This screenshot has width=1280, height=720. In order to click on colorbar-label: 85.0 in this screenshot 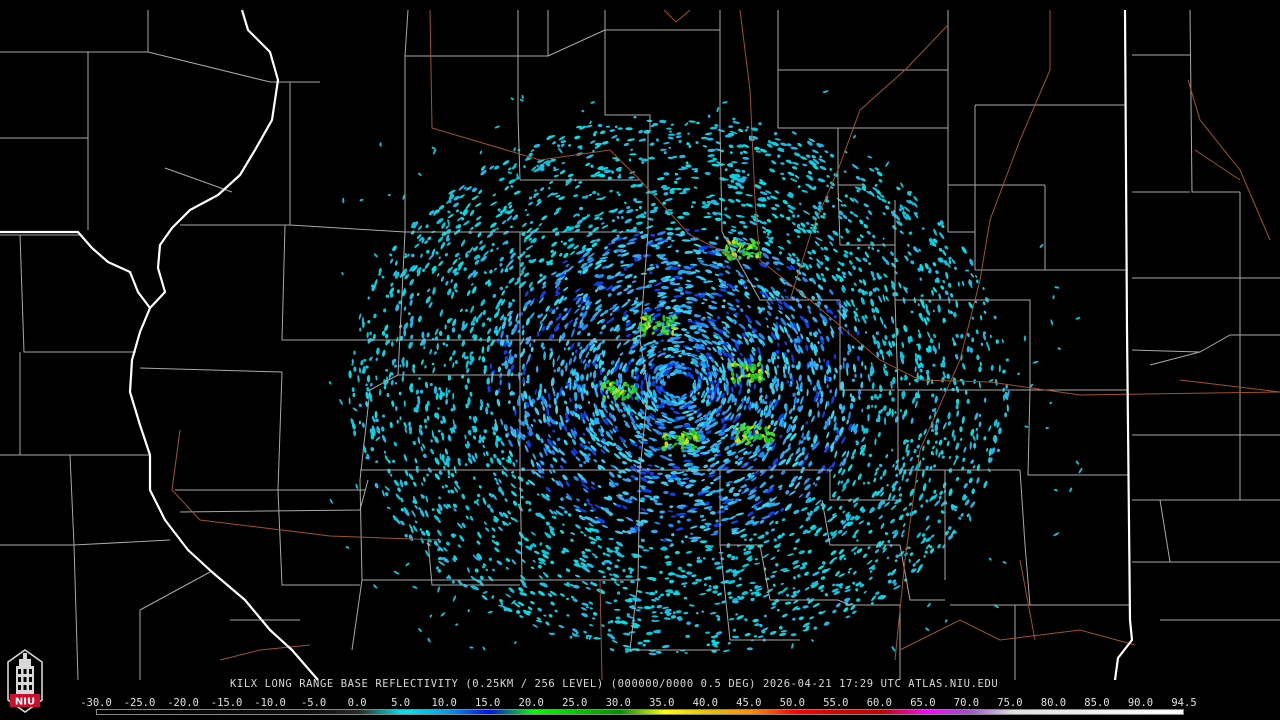, I will do `click(1097, 703)`.